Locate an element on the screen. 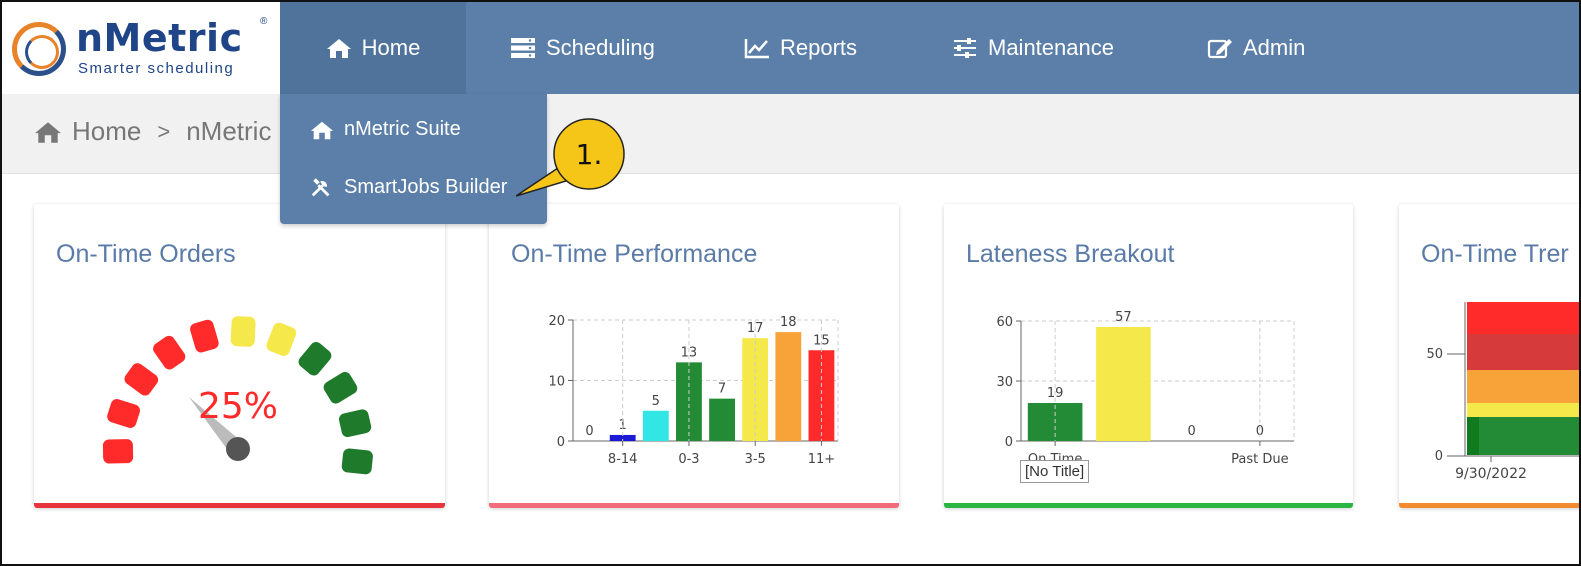 Image resolution: width=1581 pixels, height=566 pixels. y-tick-label: 20 is located at coordinates (556, 321).